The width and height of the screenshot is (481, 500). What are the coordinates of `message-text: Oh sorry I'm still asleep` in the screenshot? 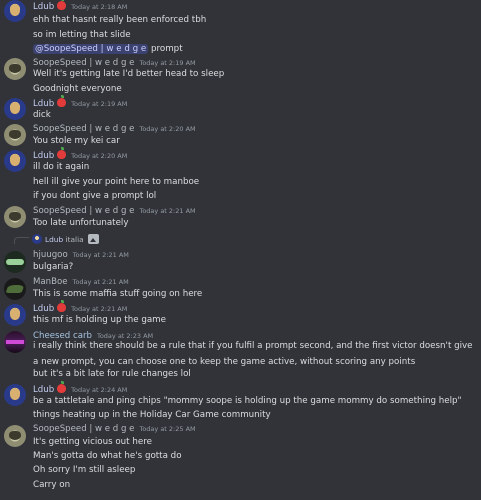 It's located at (84, 470).